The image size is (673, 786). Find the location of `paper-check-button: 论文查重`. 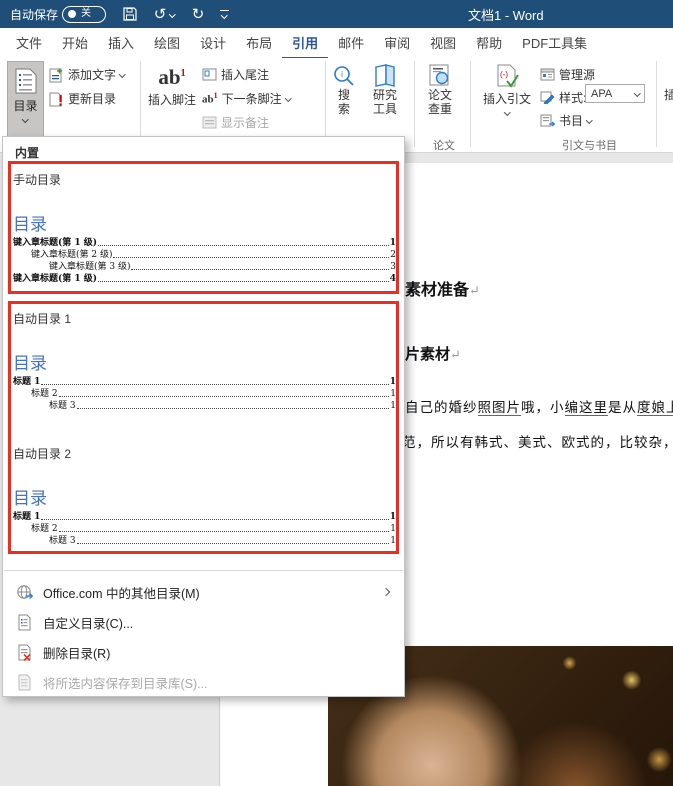

paper-check-button: 论文查重 is located at coordinates (440, 90).